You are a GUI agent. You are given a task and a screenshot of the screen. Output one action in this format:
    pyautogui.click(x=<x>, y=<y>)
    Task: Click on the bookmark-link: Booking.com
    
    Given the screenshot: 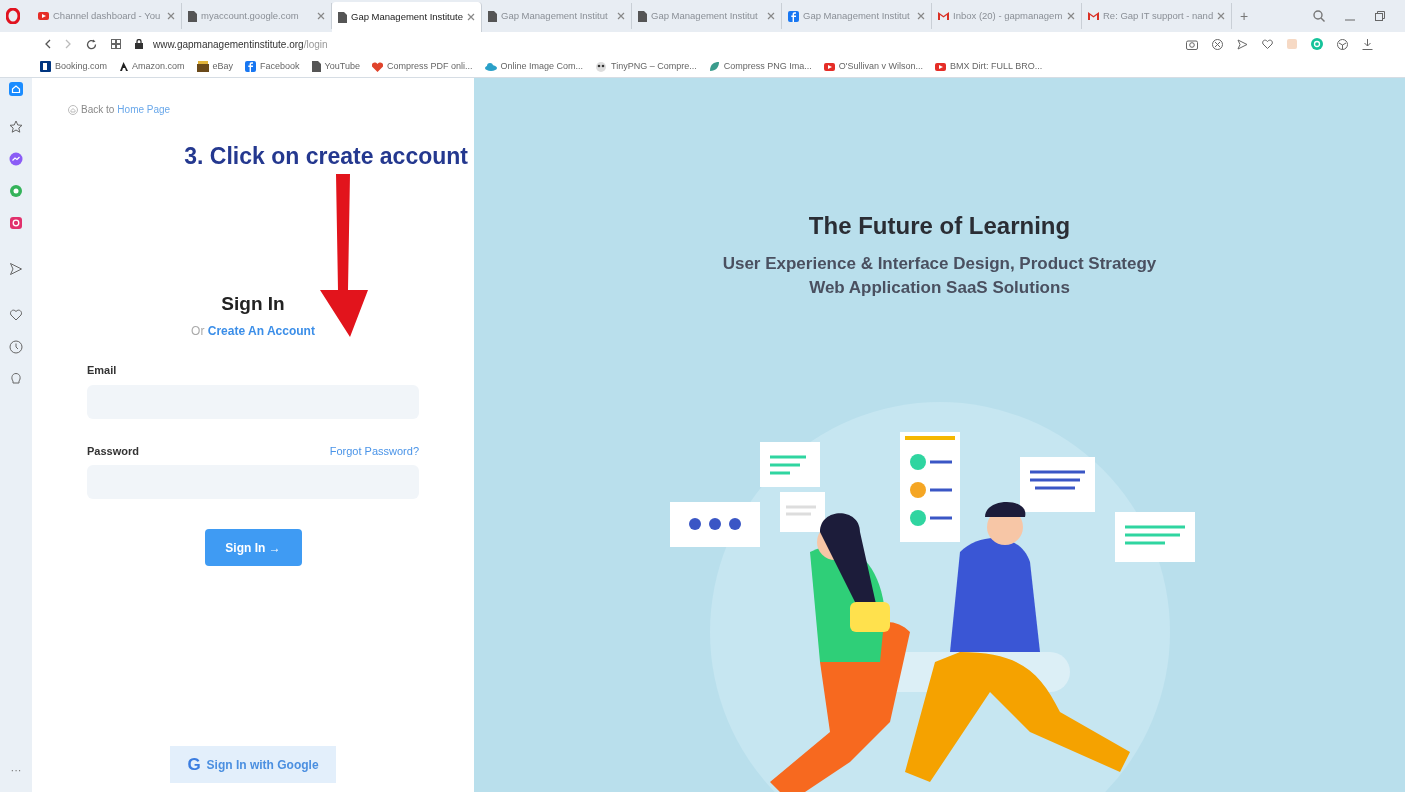 What is the action you would take?
    pyautogui.click(x=74, y=66)
    